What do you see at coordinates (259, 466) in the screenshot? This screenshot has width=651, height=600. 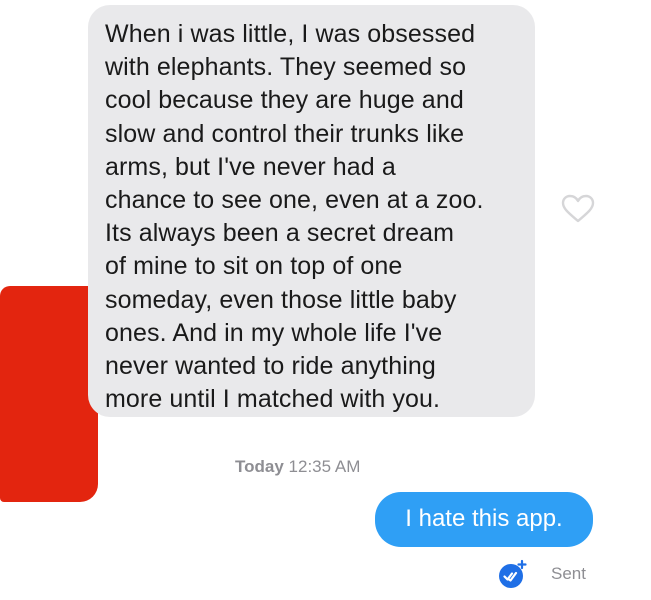 I see `timestamp-day: Today` at bounding box center [259, 466].